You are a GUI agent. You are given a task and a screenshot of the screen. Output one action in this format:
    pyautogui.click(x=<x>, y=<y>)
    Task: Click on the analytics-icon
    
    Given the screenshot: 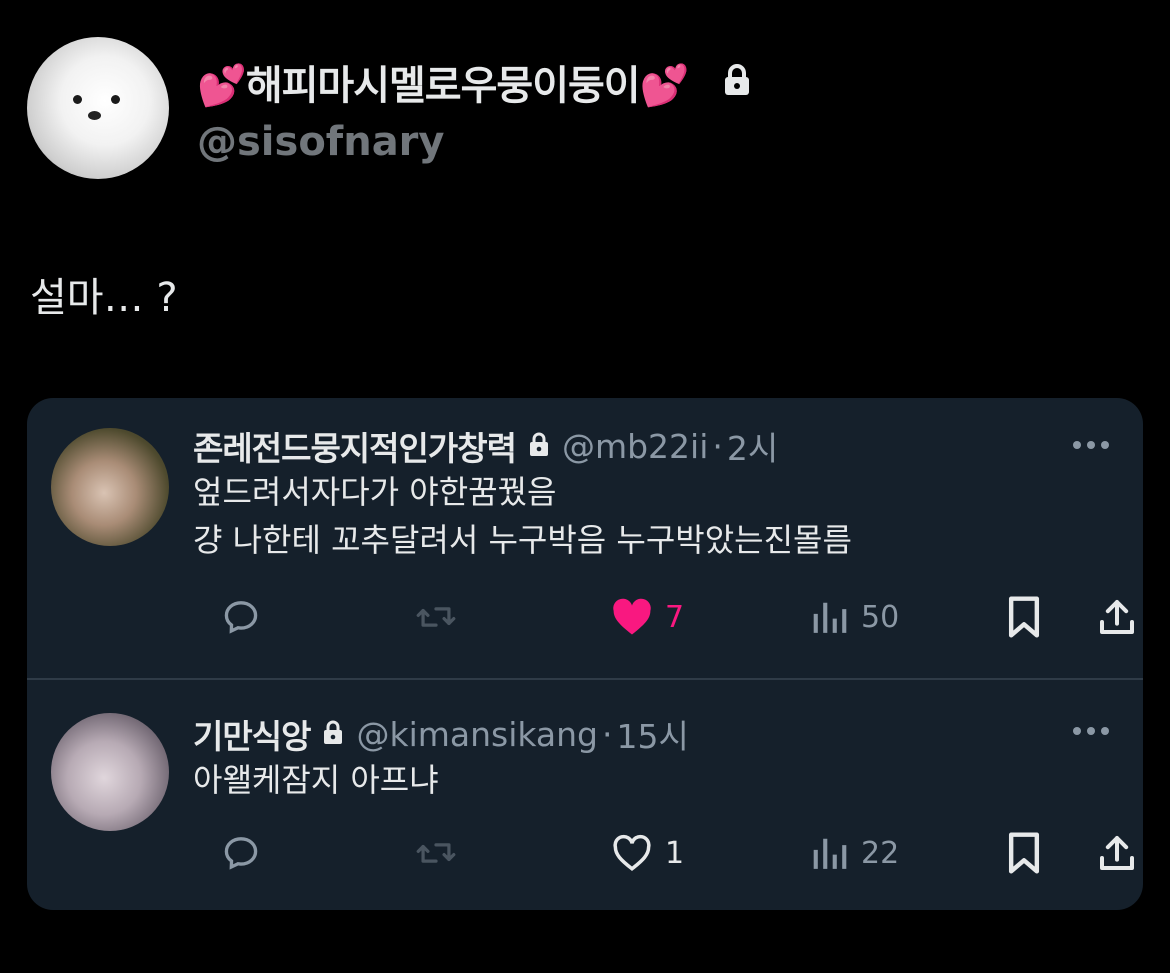 What is the action you would take?
    pyautogui.click(x=830, y=853)
    